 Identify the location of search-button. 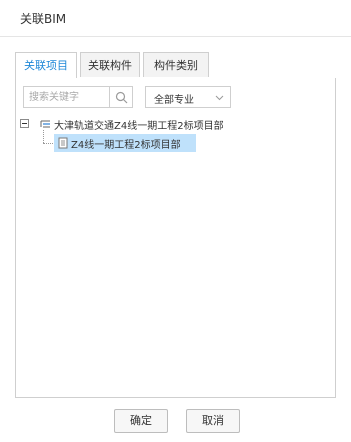
(121, 97).